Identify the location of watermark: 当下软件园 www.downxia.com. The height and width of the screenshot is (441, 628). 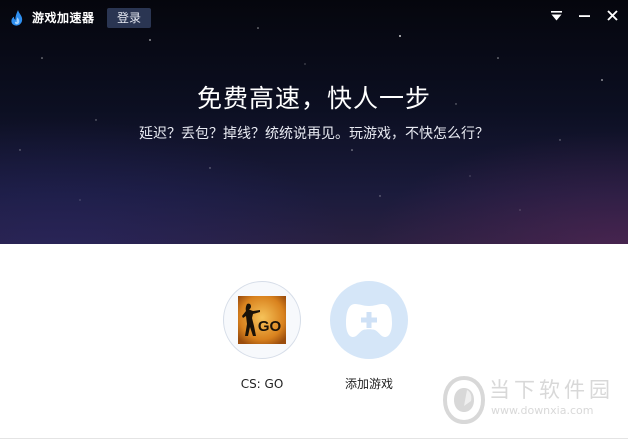
(528, 400).